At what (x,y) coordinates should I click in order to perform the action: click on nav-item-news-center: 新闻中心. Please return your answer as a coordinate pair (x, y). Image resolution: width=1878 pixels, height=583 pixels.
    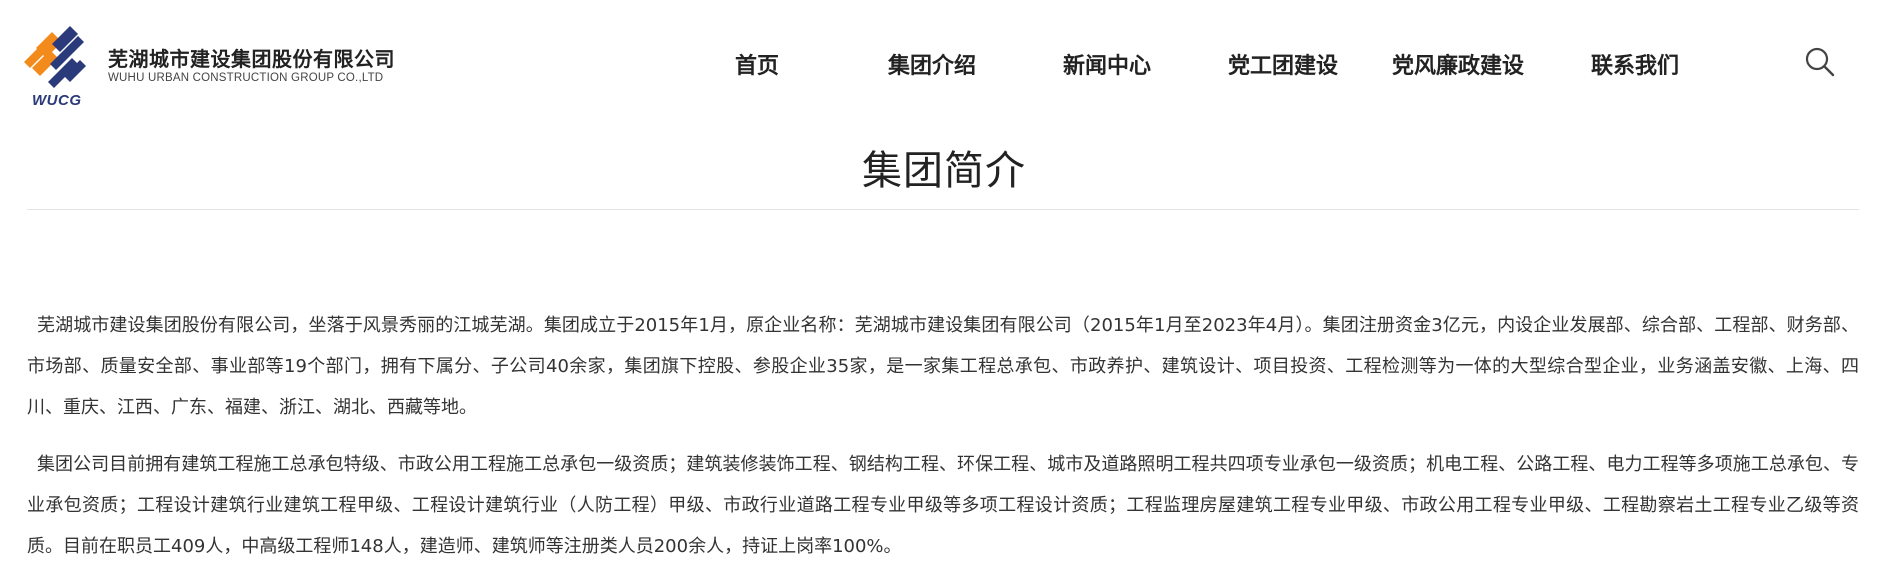
    Looking at the image, I should click on (1107, 64).